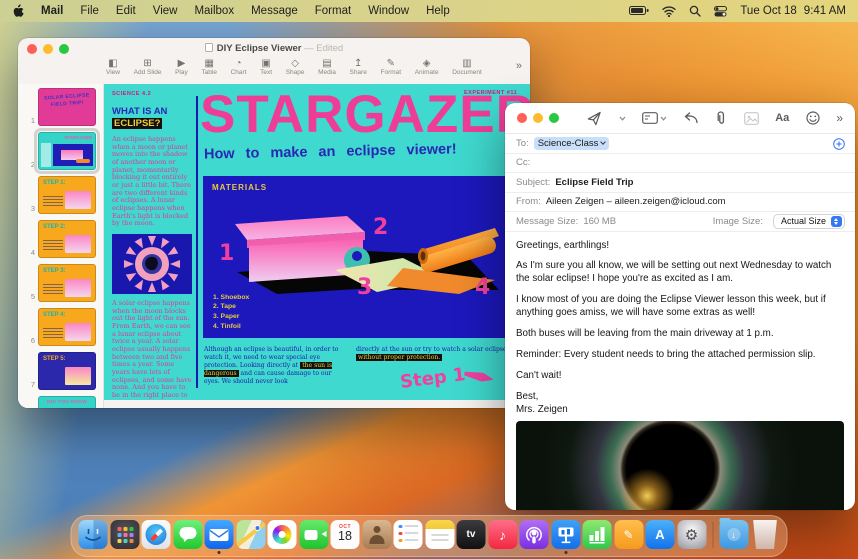 This screenshot has width=858, height=559. Describe the element at coordinates (603, 142) in the screenshot. I see `token-chevron-icon` at that location.